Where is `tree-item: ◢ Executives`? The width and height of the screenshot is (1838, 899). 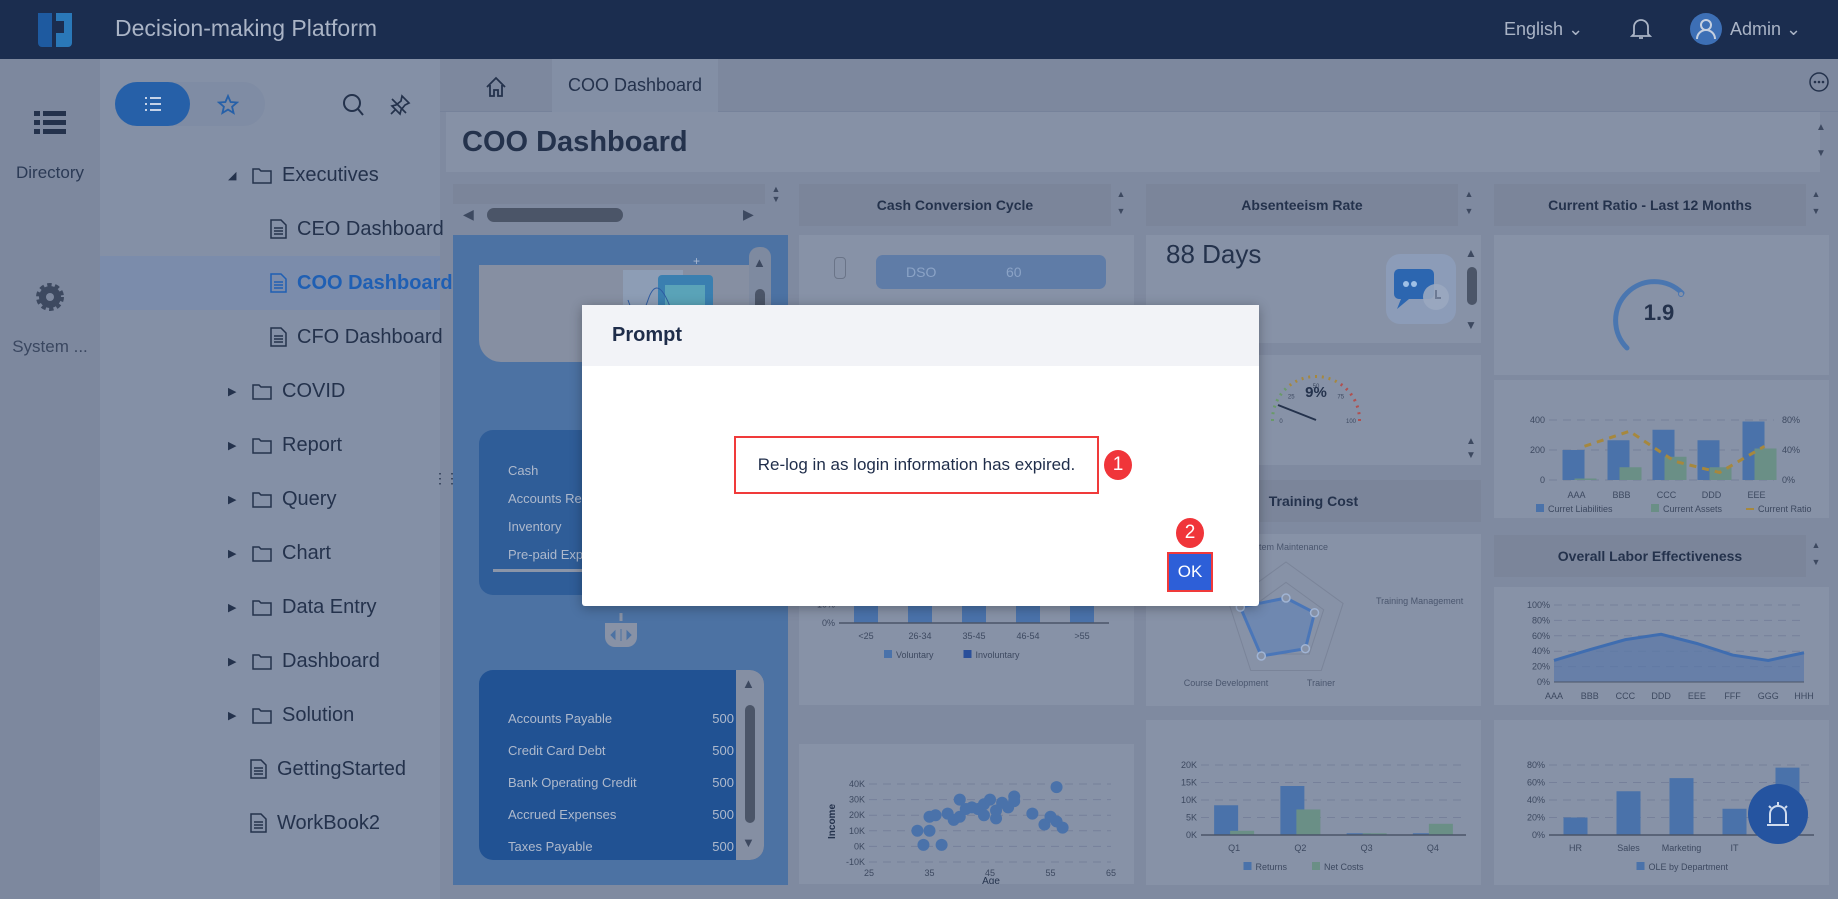 tree-item: ◢ Executives is located at coordinates (270, 175).